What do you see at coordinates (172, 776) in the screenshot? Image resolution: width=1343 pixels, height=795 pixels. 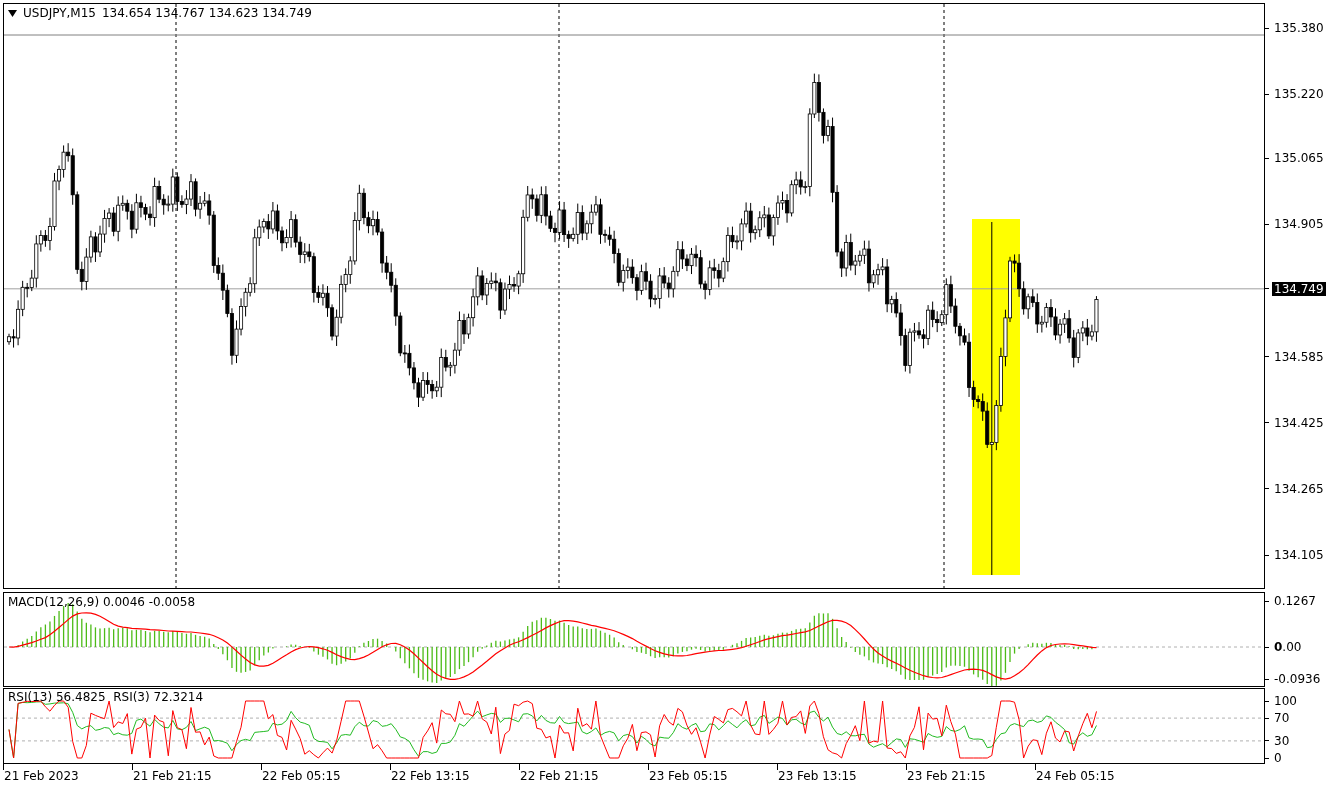 I see `time-axis-label: 21 Feb 21:15` at bounding box center [172, 776].